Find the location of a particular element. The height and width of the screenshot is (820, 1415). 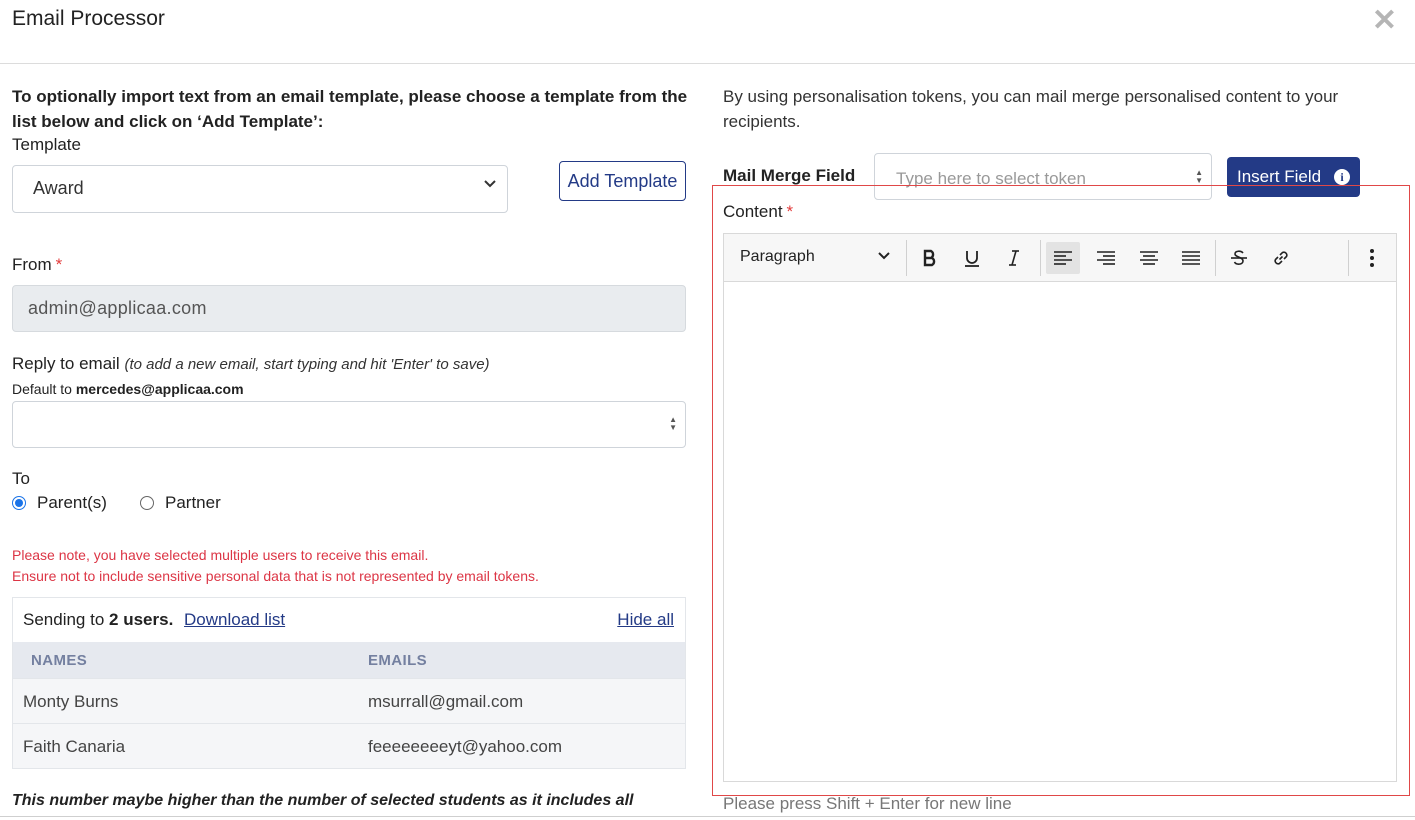

from-value: admin@applicaa.com is located at coordinates (117, 308).